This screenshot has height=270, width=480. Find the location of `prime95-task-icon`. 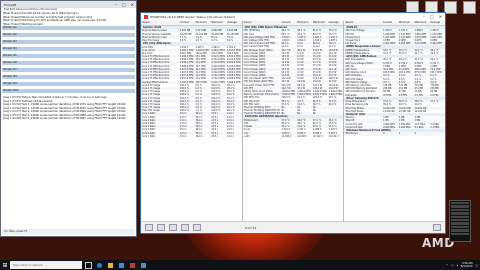

prime95-task-icon is located at coordinates (132, 265).